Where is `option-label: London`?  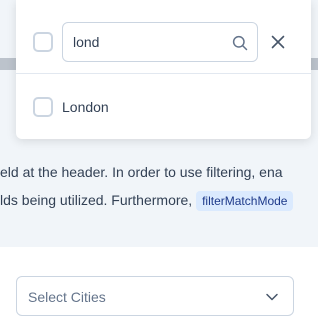 option-label: London is located at coordinates (85, 107).